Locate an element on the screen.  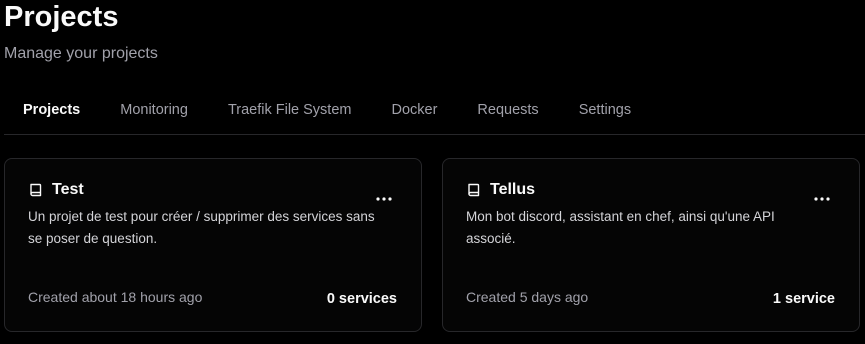
project-services-count: 1 service is located at coordinates (803, 299).